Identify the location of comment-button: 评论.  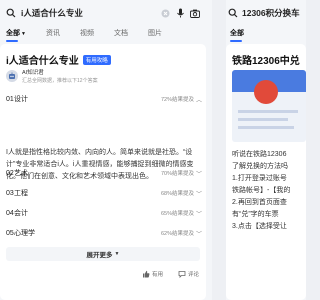
(188, 274).